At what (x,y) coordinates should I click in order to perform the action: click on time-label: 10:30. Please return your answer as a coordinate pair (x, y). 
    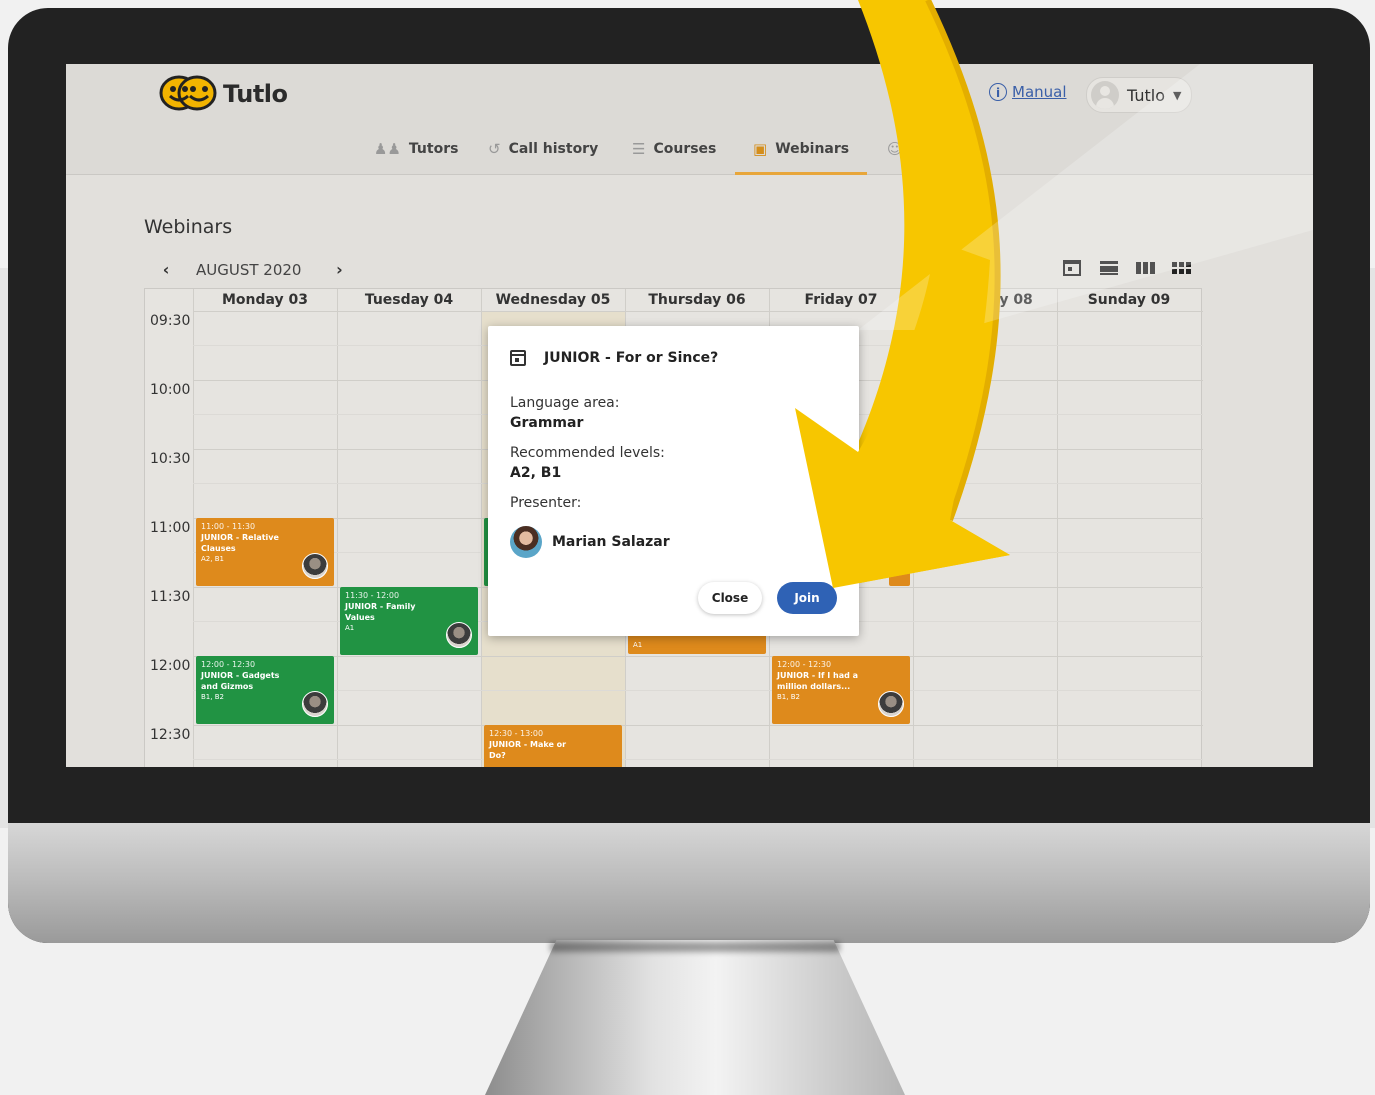
    Looking at the image, I should click on (170, 459).